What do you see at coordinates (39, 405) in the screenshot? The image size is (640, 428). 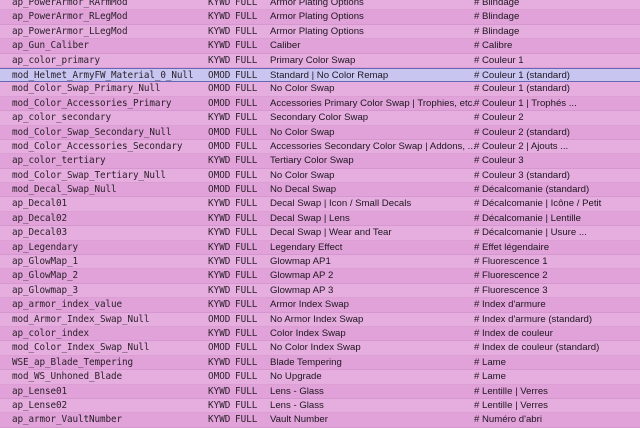 I see `editor-id-cell: ap_Lense02` at bounding box center [39, 405].